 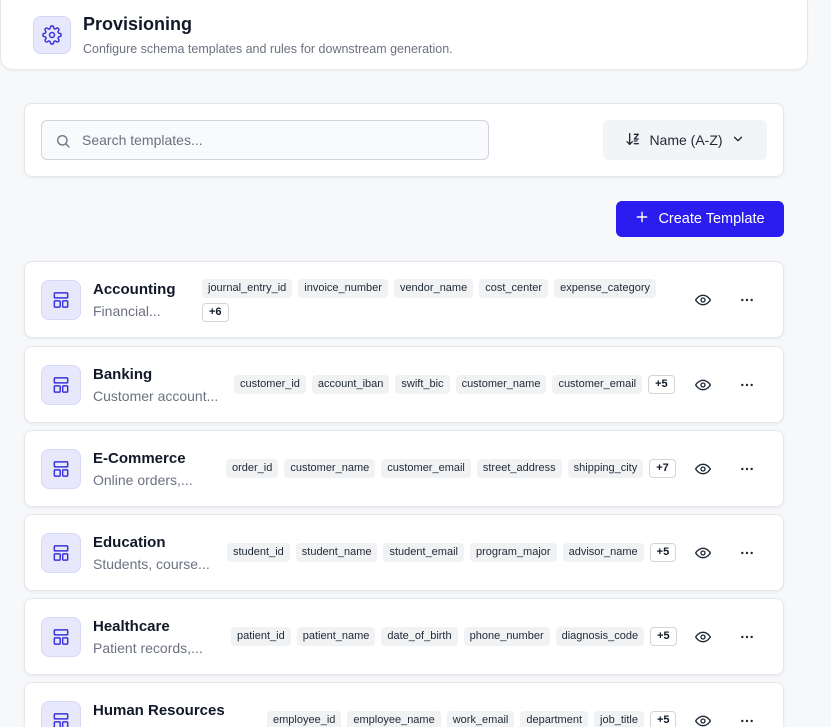 What do you see at coordinates (131, 626) in the screenshot?
I see `template-name: Healthcare` at bounding box center [131, 626].